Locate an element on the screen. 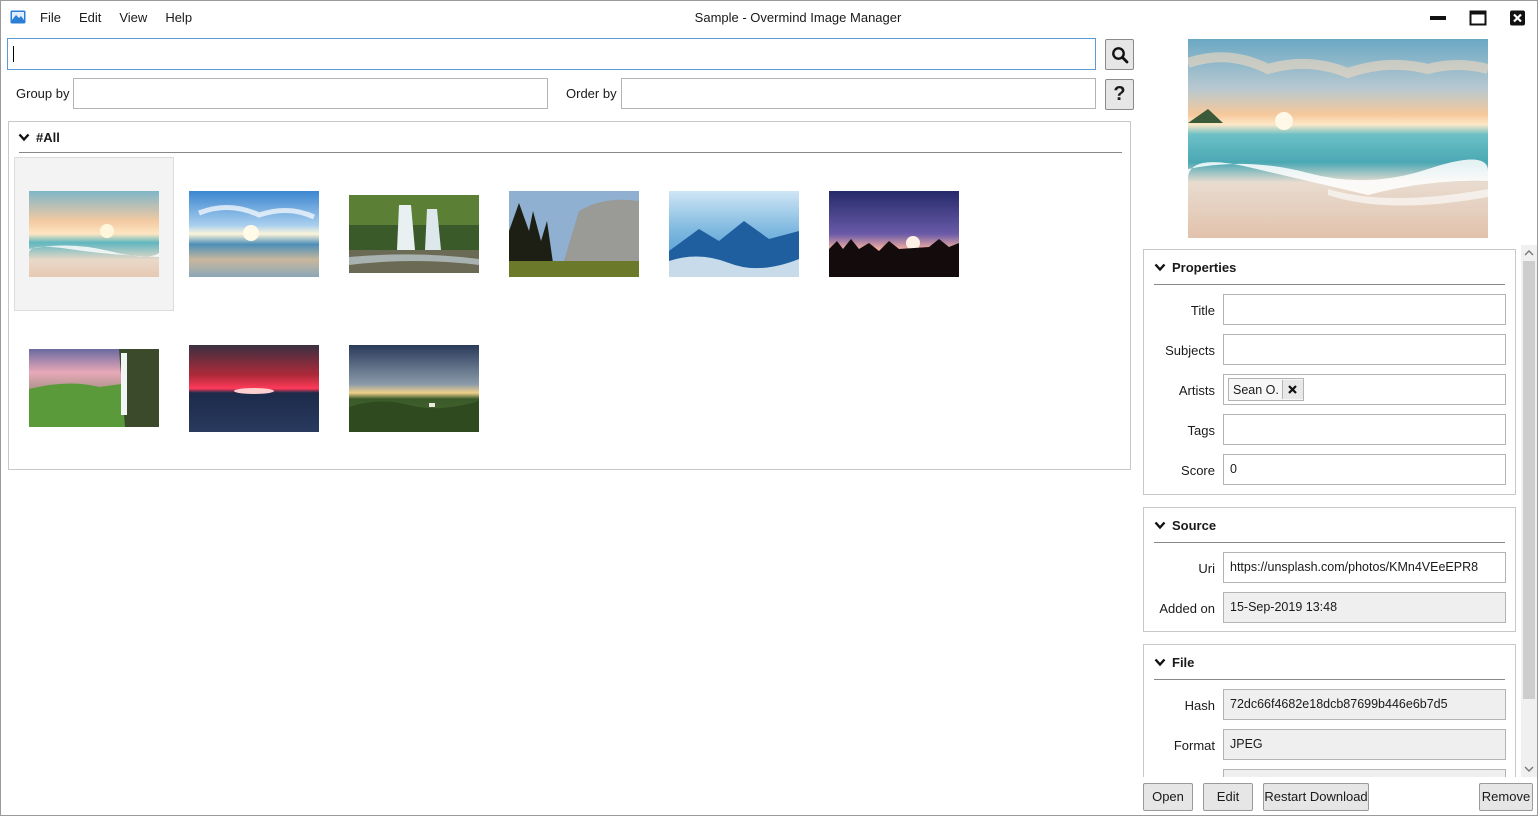 The height and width of the screenshot is (816, 1538). thumbnail-valley-waterfall is located at coordinates (94, 388).